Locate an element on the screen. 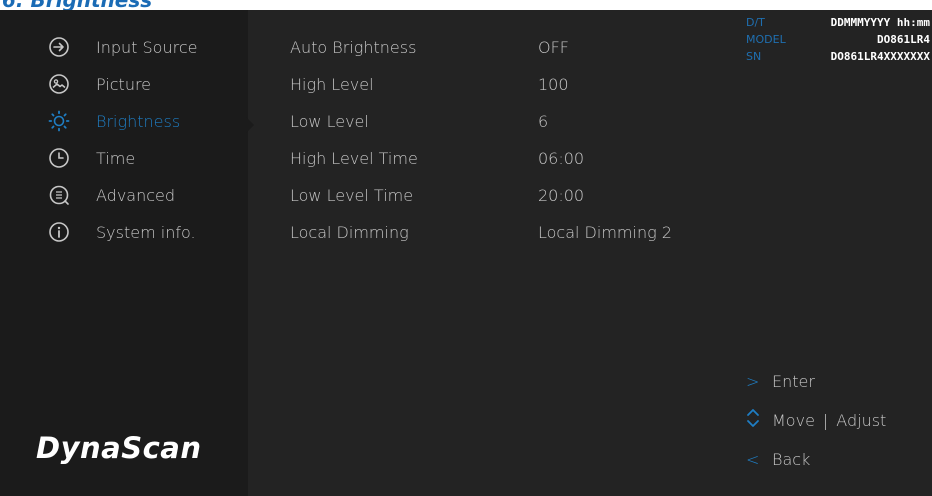  info-row-model: MODEL DO861LR4 is located at coordinates (838, 39).